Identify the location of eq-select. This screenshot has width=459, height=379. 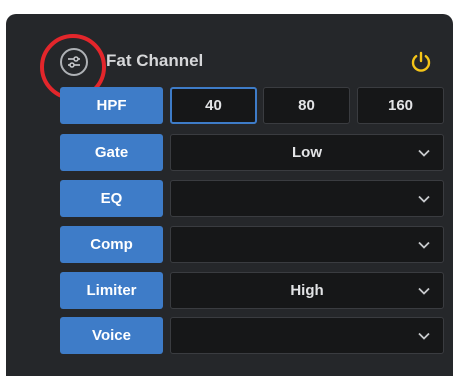
(307, 198).